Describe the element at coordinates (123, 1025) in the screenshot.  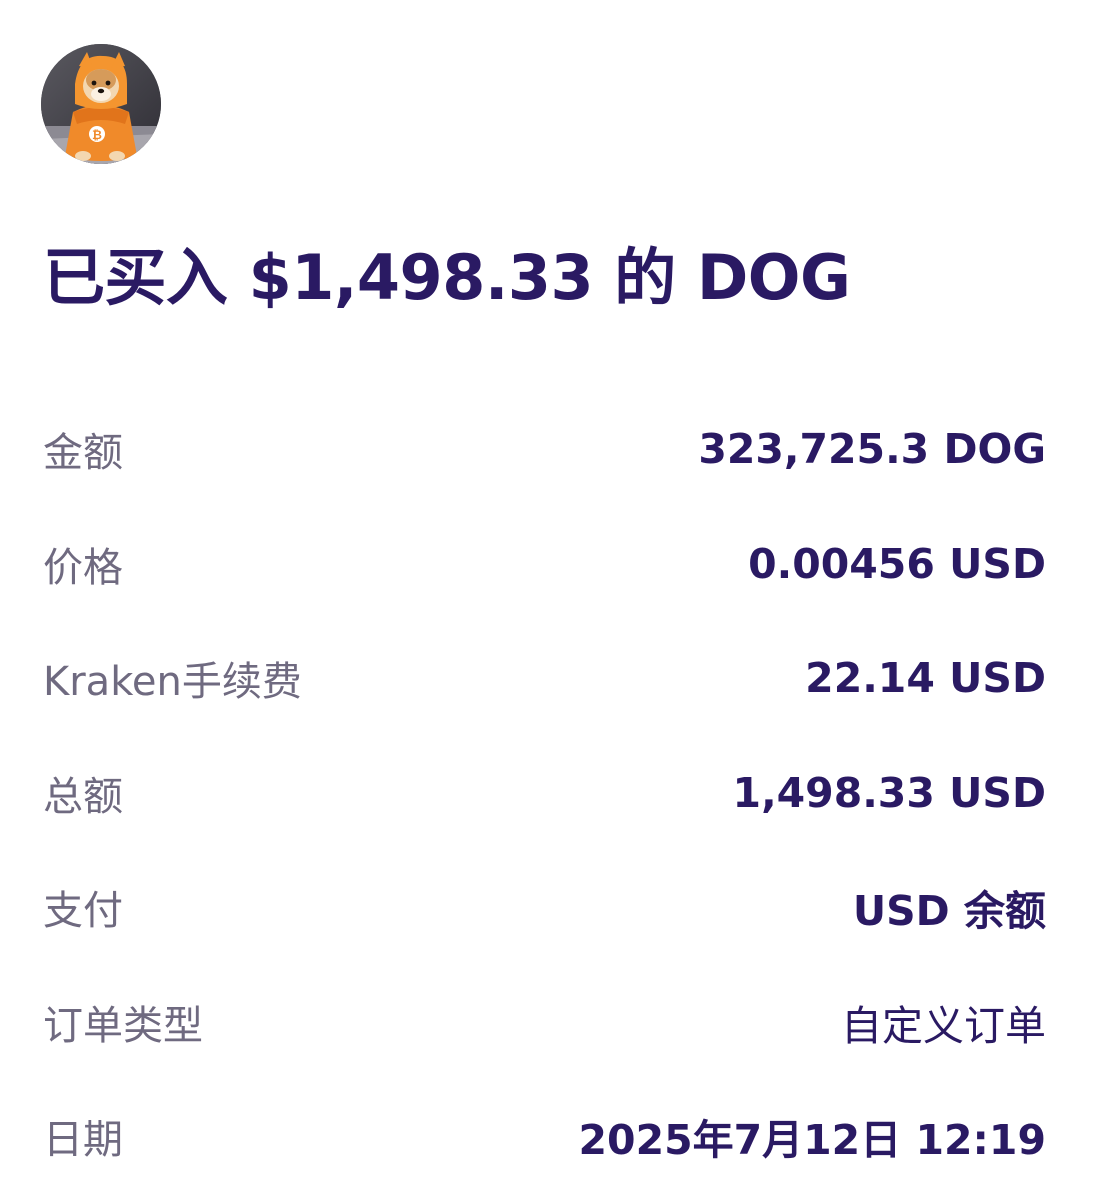
I see `order-type-label: 订单类型` at that location.